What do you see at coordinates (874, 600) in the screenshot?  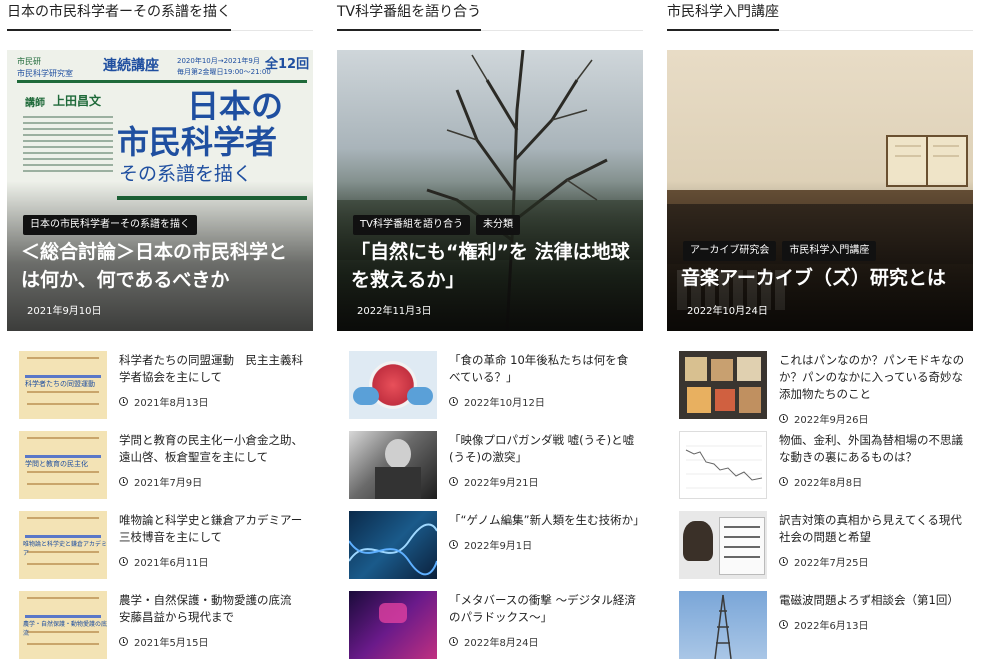 I see `article-title: 電磁波問題よろず相談会（第1回）` at bounding box center [874, 600].